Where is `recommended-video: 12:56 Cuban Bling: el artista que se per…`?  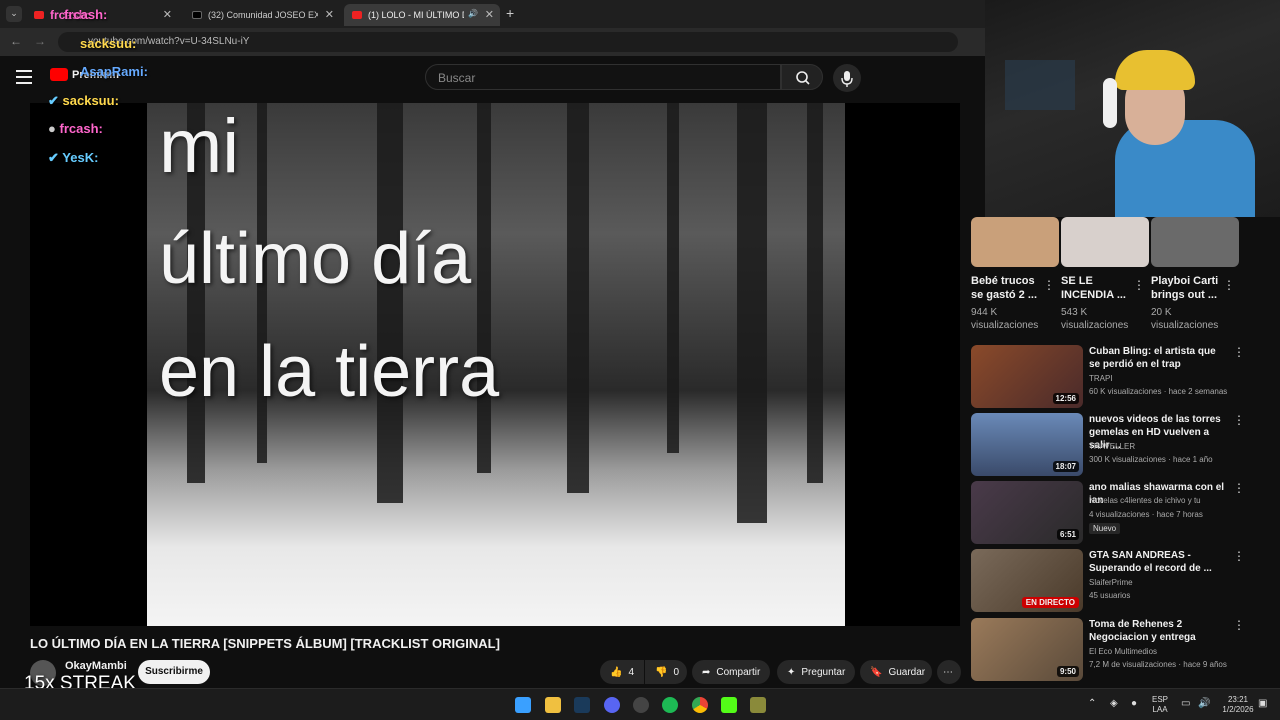
recommended-video: 12:56 Cuban Bling: el artista que se per… is located at coordinates (1108, 377).